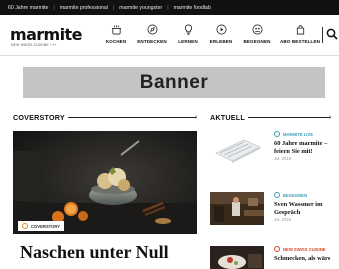 Image resolution: width=339 pixels, height=269 pixels. What do you see at coordinates (332, 34) in the screenshot?
I see `search-icon` at bounding box center [332, 34].